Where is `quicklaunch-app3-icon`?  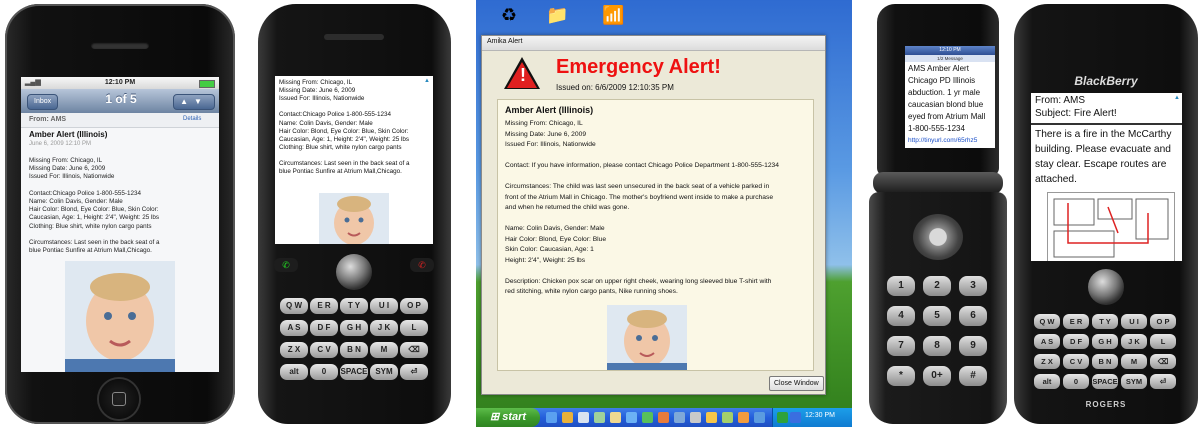
quicklaunch-app3-icon is located at coordinates (727, 417).